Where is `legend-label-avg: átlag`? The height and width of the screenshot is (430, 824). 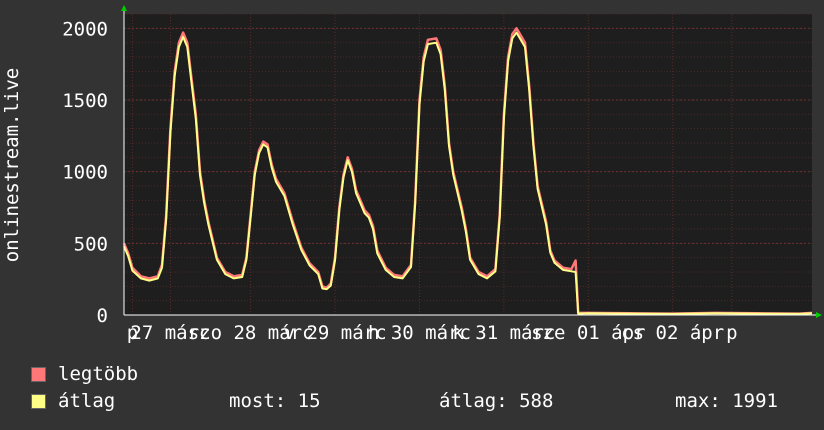
legend-label-avg: átlag is located at coordinates (87, 401).